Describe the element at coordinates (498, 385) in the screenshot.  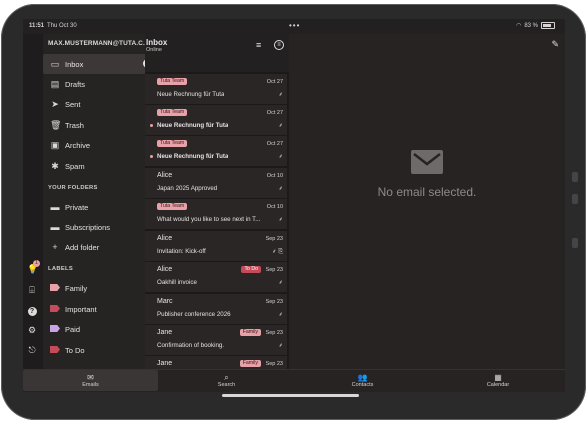
I see `tab-label: Calendar` at that location.